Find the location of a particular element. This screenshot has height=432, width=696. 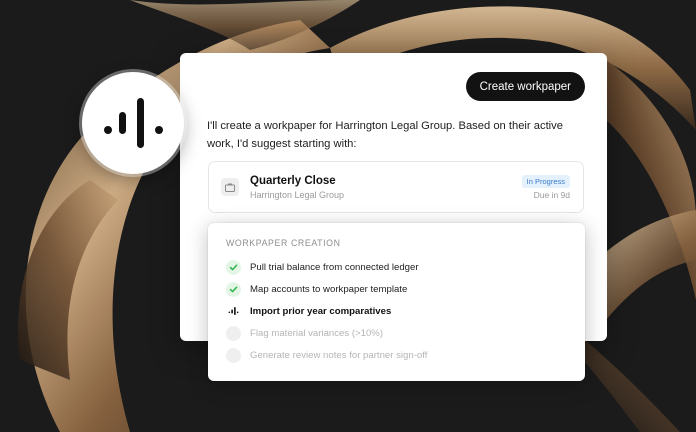

create-workpaper-button: Create workpaper is located at coordinates (525, 86).